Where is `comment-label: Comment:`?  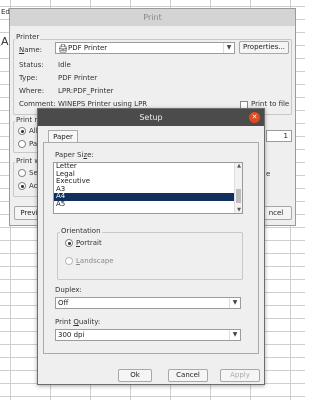
comment-label: Comment: is located at coordinates (37, 104).